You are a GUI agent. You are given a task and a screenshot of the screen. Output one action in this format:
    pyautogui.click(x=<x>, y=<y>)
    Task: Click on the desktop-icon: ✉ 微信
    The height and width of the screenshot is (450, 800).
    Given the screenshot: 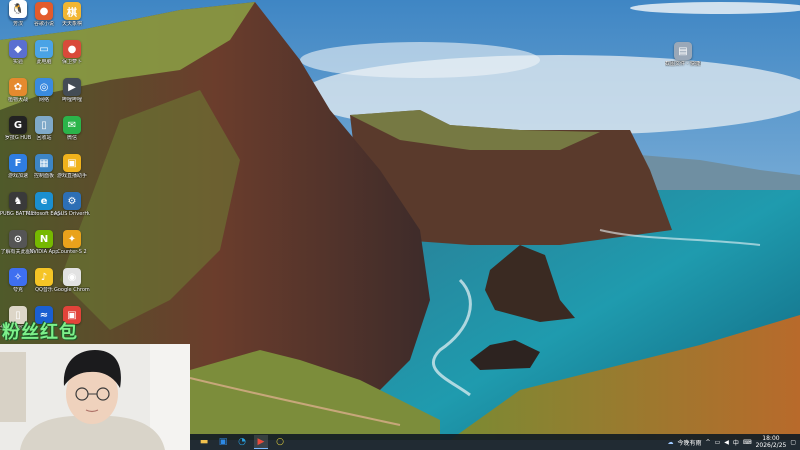 What is the action you would take?
    pyautogui.click(x=72, y=128)
    